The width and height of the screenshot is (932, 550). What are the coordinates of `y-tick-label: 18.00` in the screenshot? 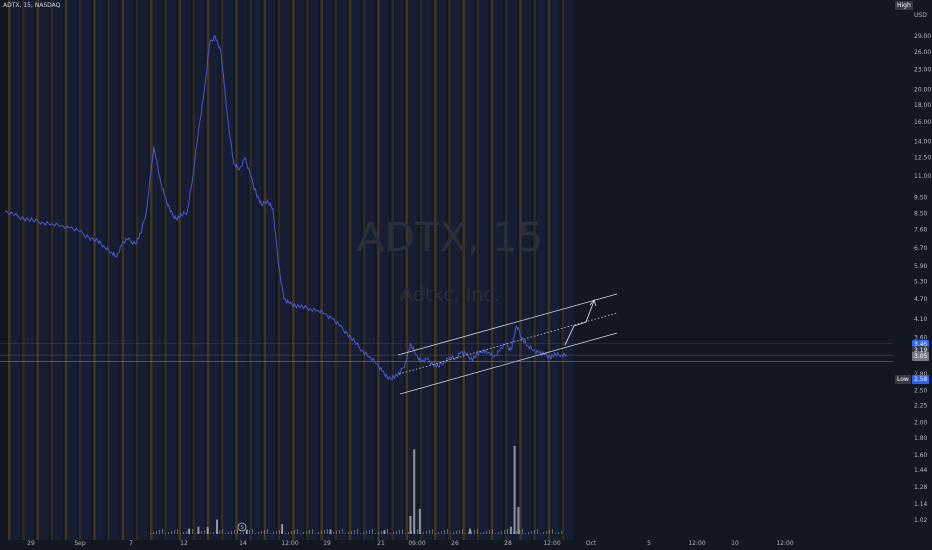 It's located at (922, 105).